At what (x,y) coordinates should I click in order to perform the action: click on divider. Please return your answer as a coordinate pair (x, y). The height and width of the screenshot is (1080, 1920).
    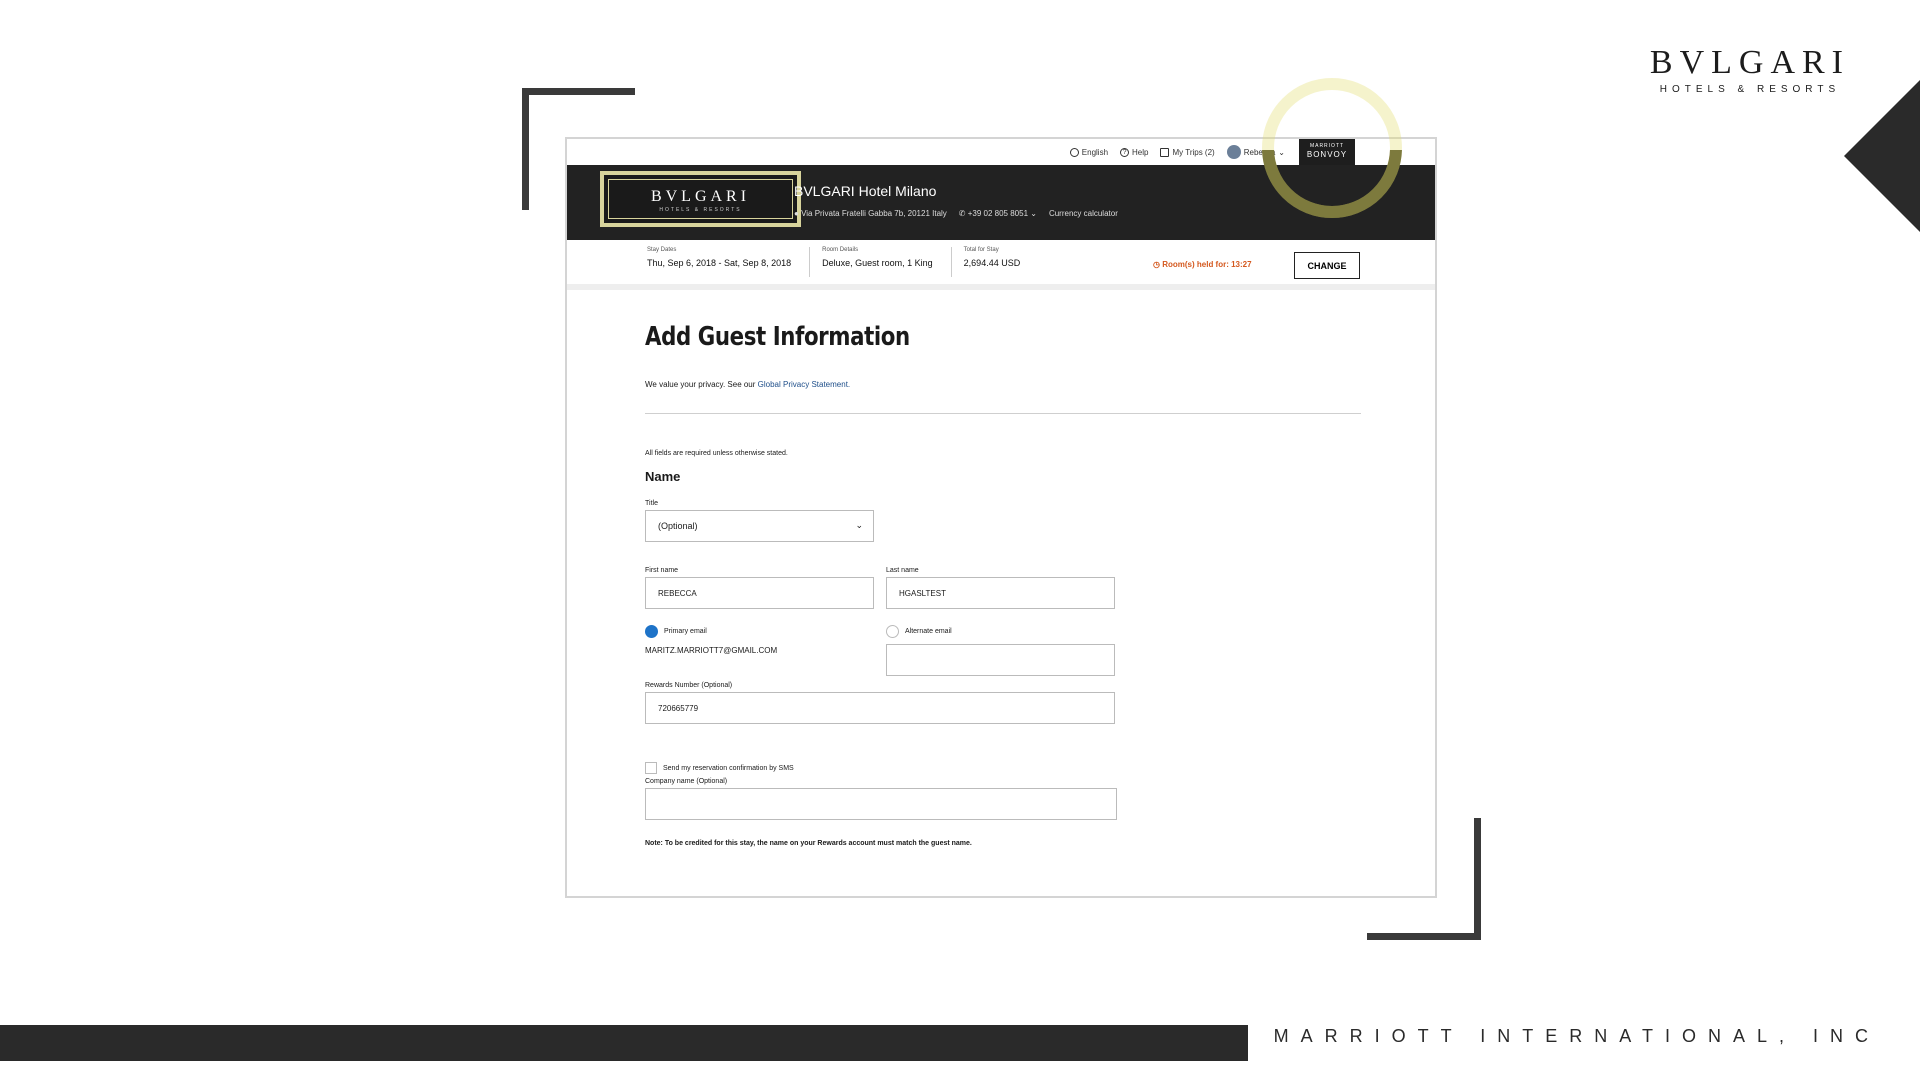
    Looking at the image, I should click on (1003, 413).